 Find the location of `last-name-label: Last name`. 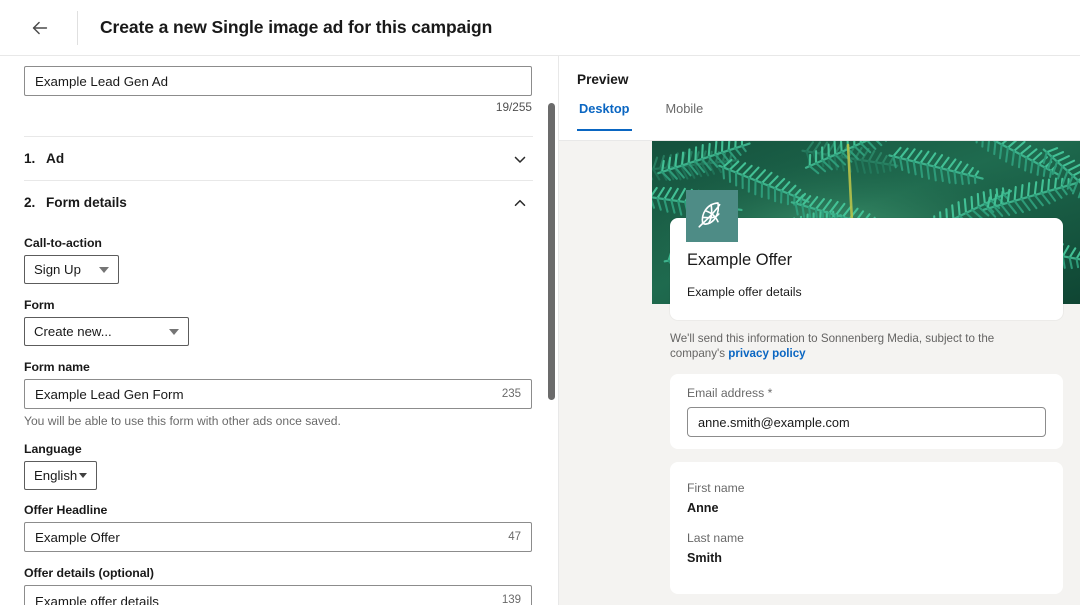

last-name-label: Last name is located at coordinates (715, 538).